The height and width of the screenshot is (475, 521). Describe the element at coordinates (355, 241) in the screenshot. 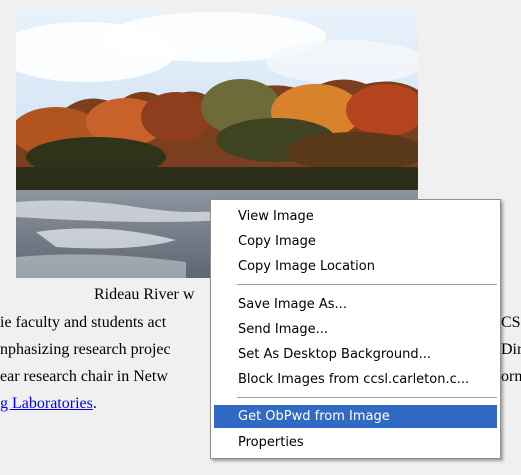

I see `menu-item-copy-image: Copy Image` at that location.